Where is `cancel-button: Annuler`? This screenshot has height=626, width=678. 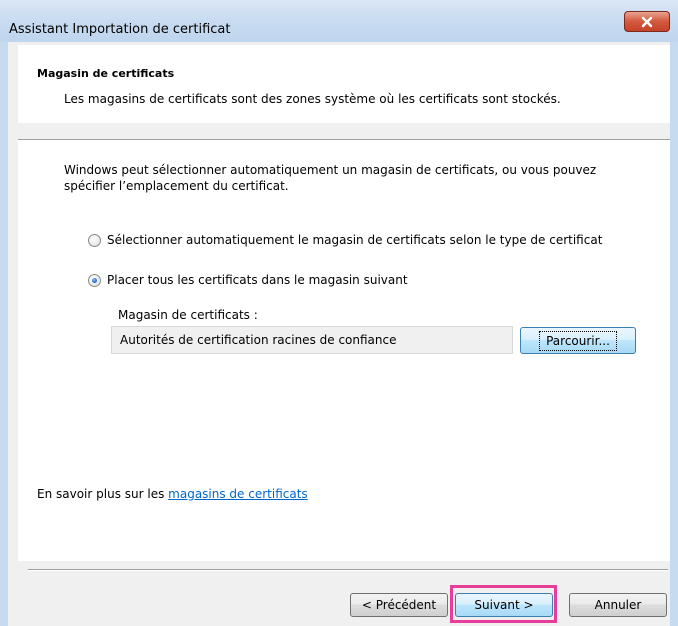 cancel-button: Annuler is located at coordinates (618, 605).